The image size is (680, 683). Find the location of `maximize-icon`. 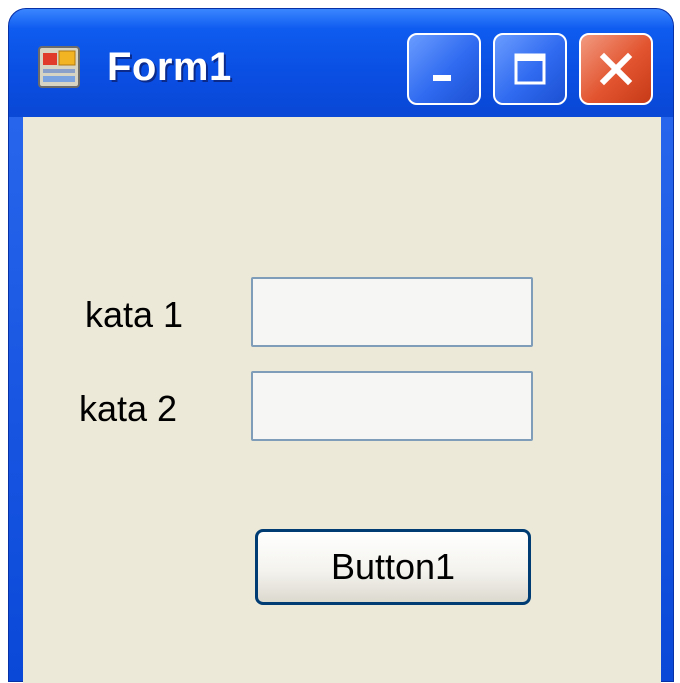

maximize-icon is located at coordinates (530, 69).